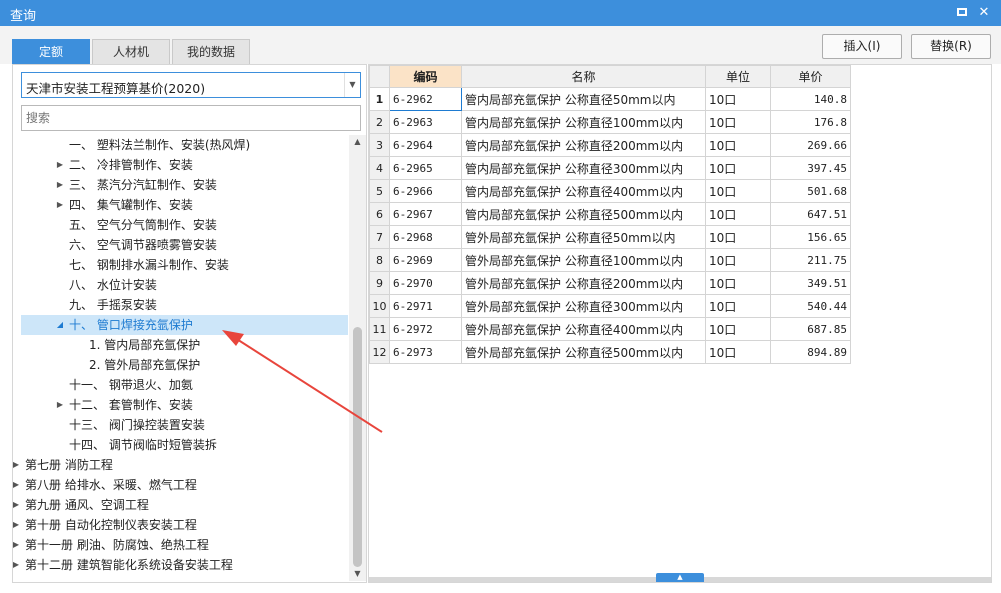 Image resolution: width=1001 pixels, height=593 pixels. I want to click on table-row: 4 6-2965 管内局部充氩保护 公称直径300mm以内 10口 397.45, so click(610, 168).